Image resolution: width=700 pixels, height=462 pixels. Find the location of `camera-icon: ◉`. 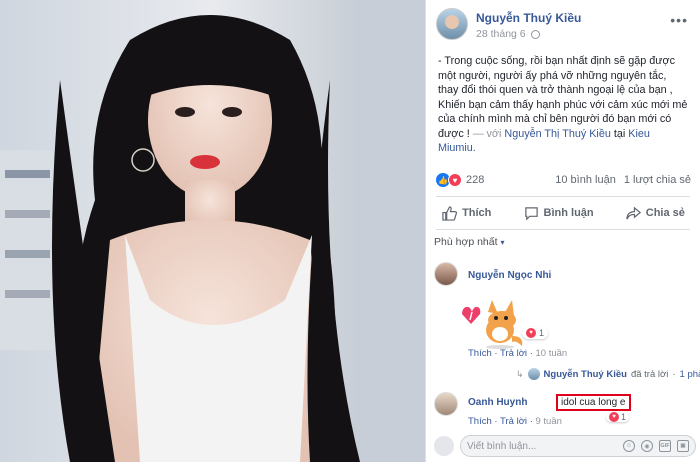

camera-icon: ◉ is located at coordinates (647, 446).